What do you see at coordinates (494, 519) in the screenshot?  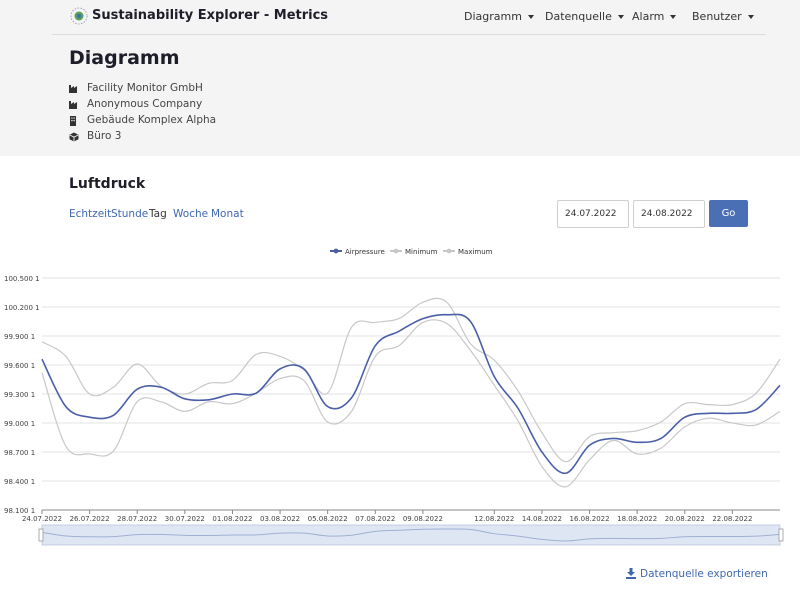 I see `x-tick-label: 12.08.2022` at bounding box center [494, 519].